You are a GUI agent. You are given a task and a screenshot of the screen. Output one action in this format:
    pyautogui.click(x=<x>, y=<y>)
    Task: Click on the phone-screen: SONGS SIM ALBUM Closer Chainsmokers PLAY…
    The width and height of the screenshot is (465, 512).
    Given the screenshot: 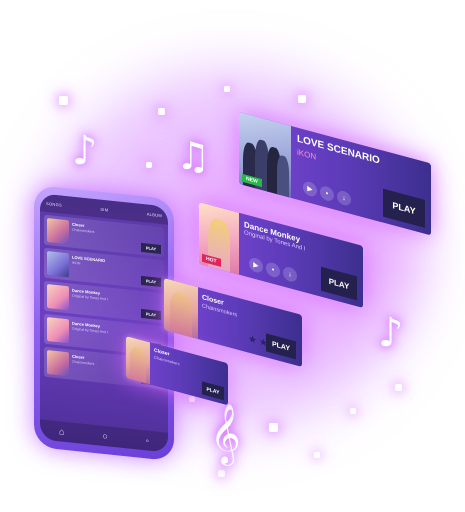 What is the action you would take?
    pyautogui.click(x=104, y=323)
    